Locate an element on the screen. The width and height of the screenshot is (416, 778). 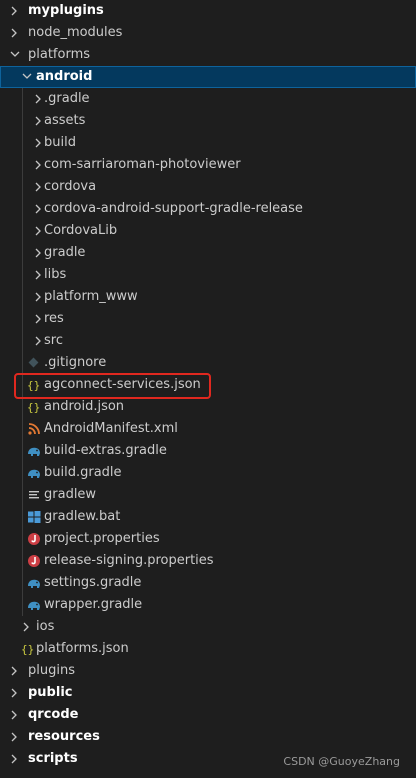
item-label: build is located at coordinates (60, 142).